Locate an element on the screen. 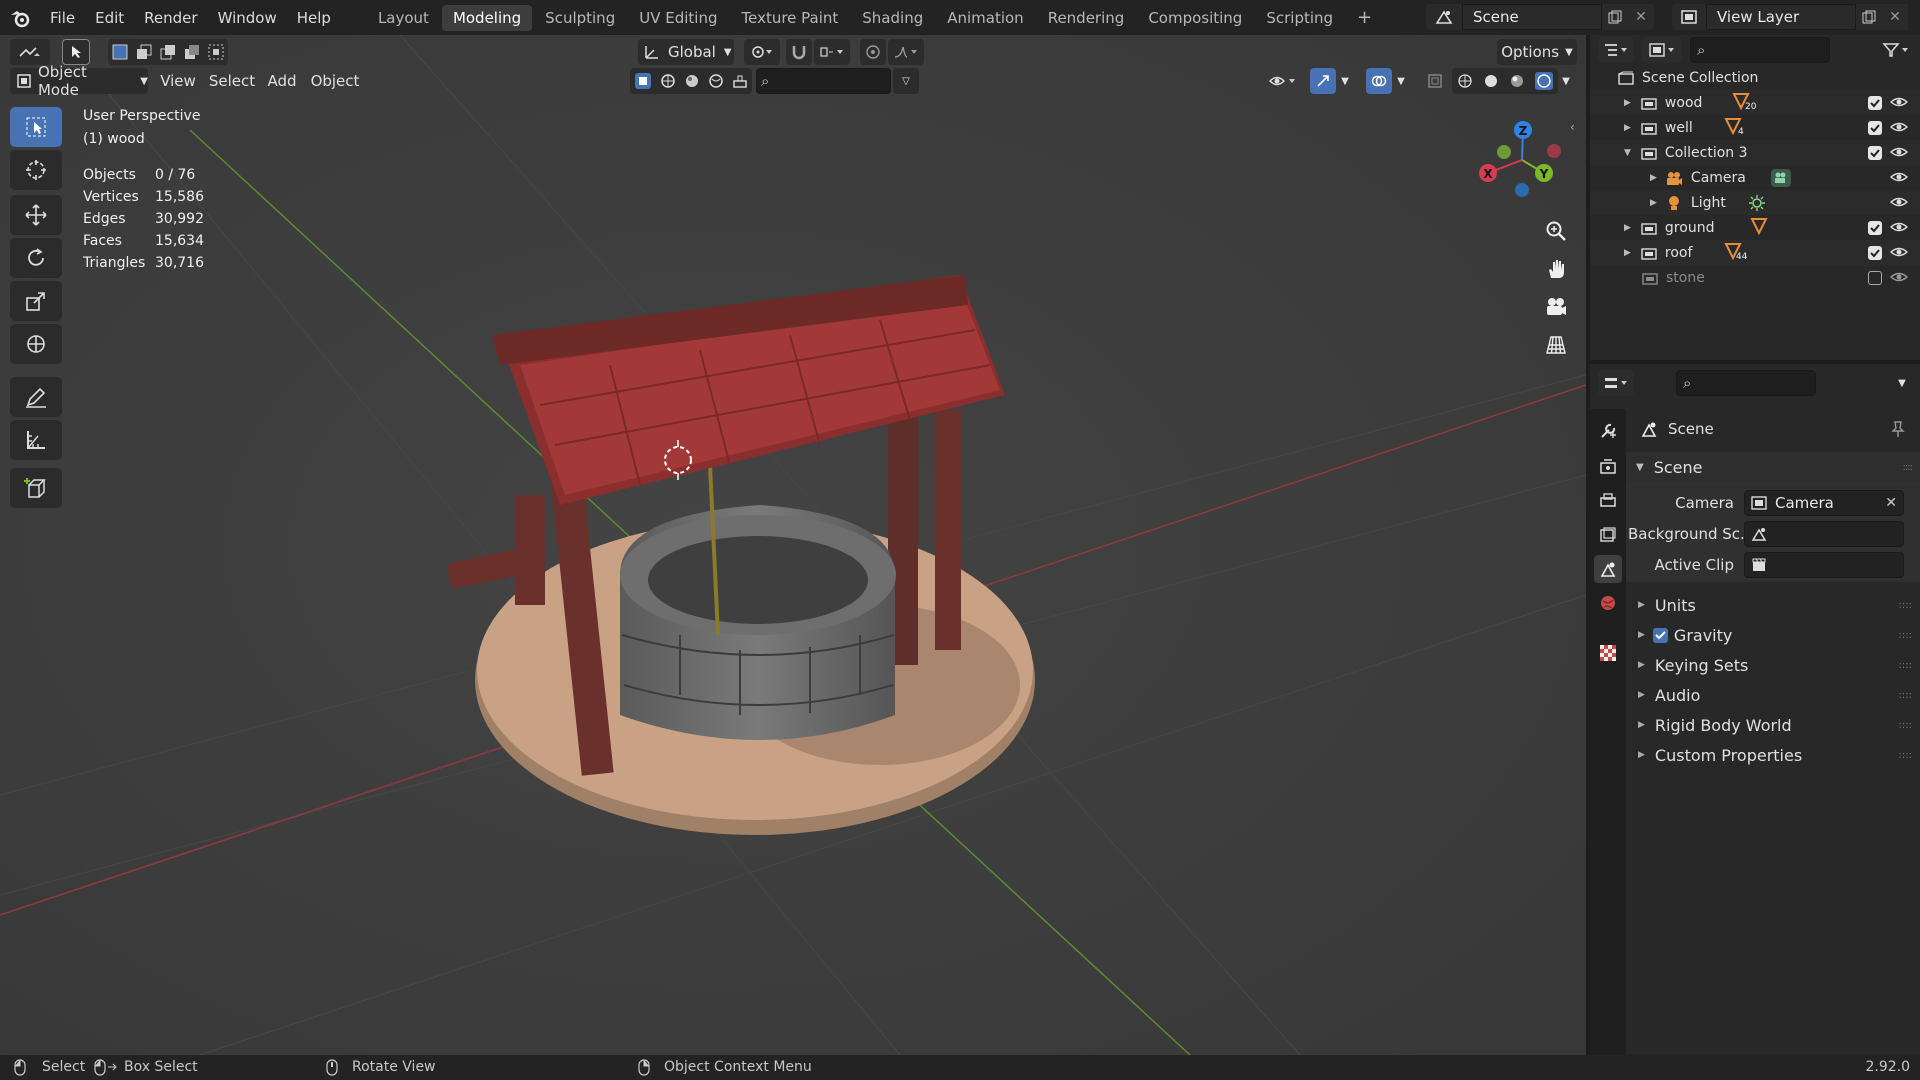 The width and height of the screenshot is (1920, 1080). menu-edit: Edit is located at coordinates (109, 18).